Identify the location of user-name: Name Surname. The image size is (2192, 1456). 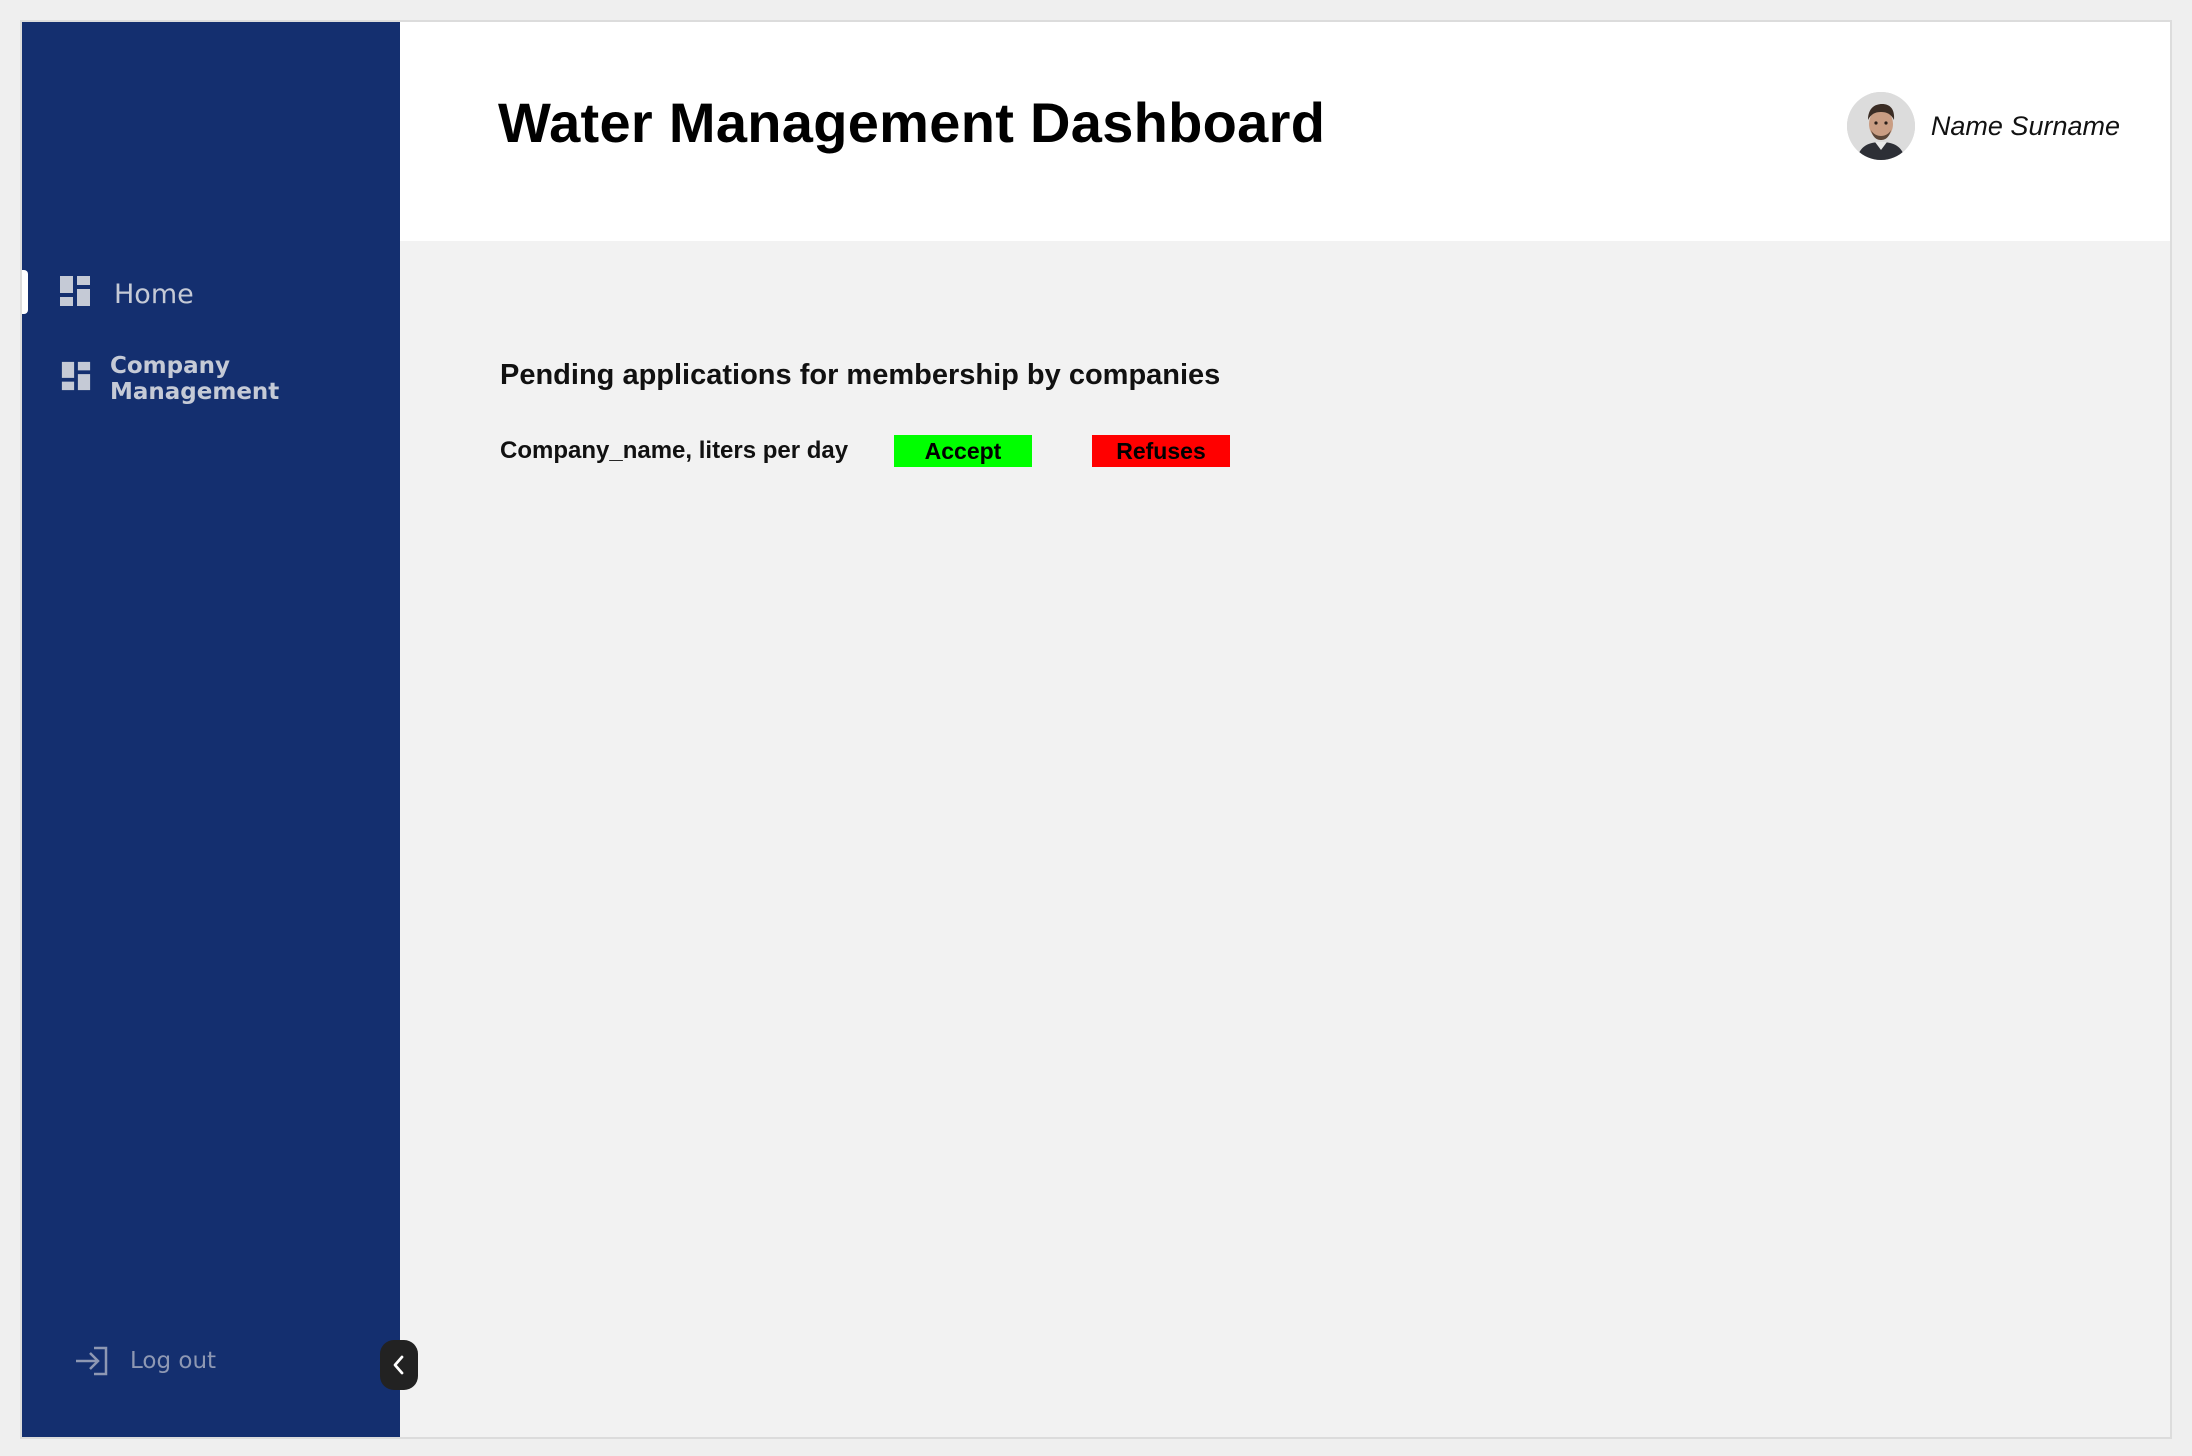
(2025, 125).